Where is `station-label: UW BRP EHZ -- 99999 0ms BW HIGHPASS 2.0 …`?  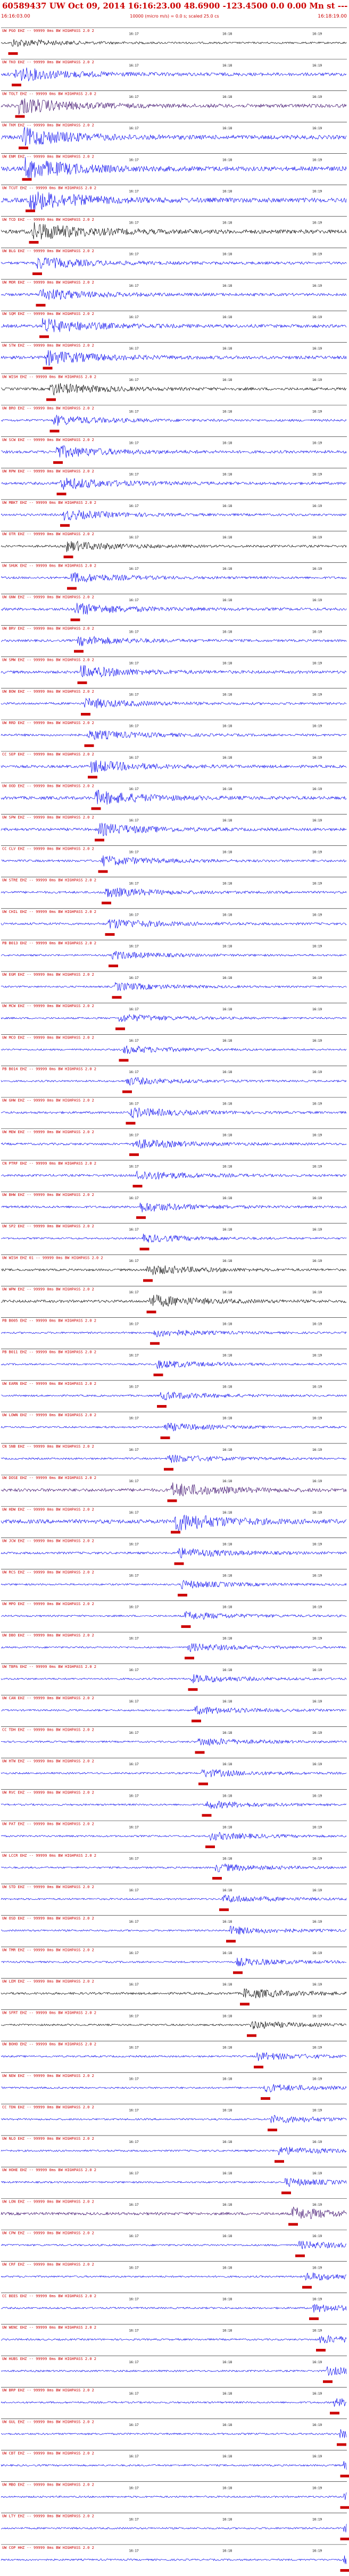
station-label: UW BRP EHZ -- 99999 0ms BW HIGHPASS 2.0 … is located at coordinates (48, 2390).